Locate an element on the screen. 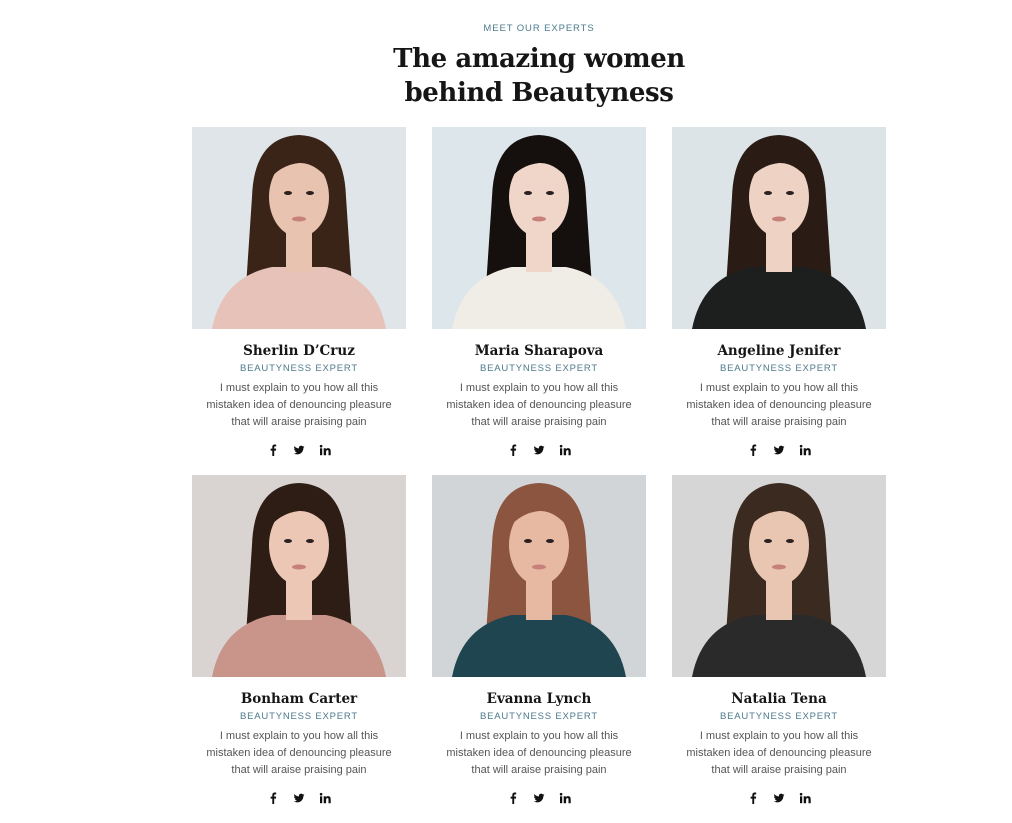  section-eyebrow: MEET OUR EXPERTS is located at coordinates (539, 28).